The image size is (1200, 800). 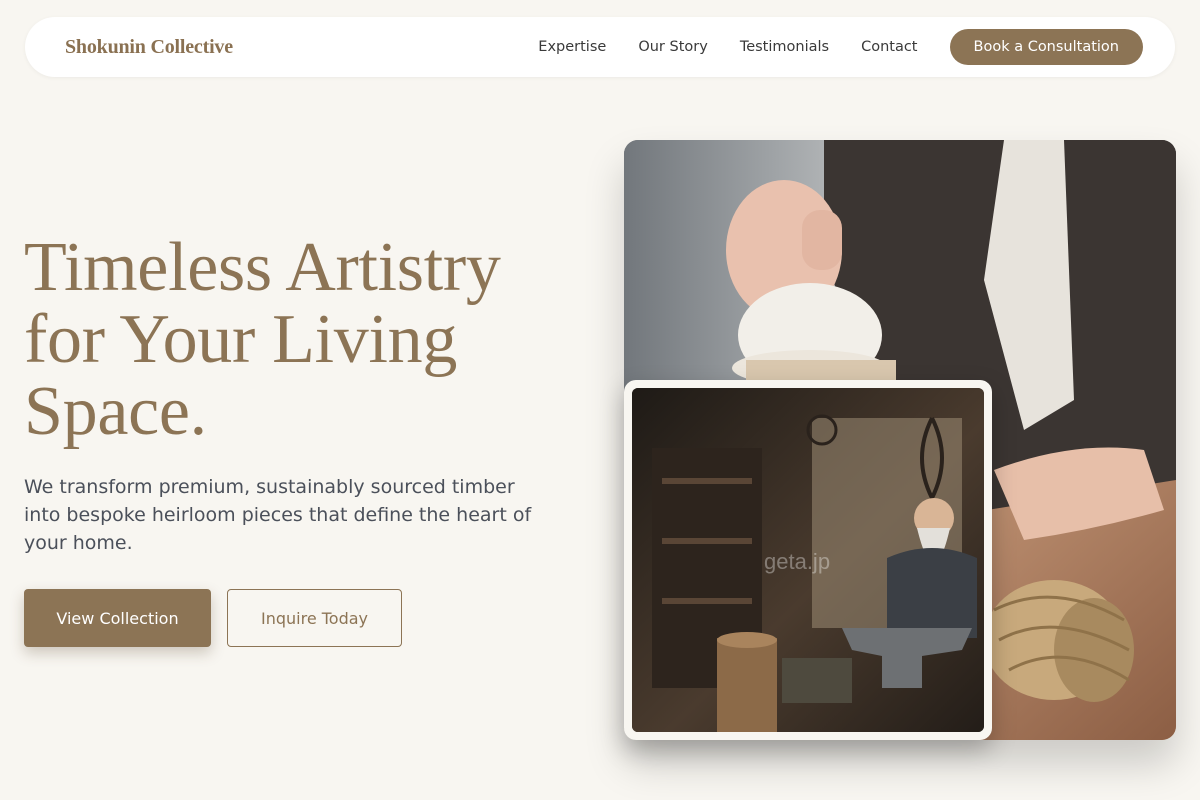 I want to click on nav-link-our-story: Our Story, so click(x=672, y=47).